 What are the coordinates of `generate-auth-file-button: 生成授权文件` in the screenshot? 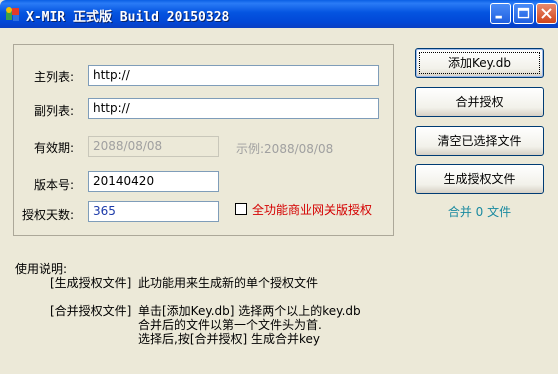 It's located at (479, 179).